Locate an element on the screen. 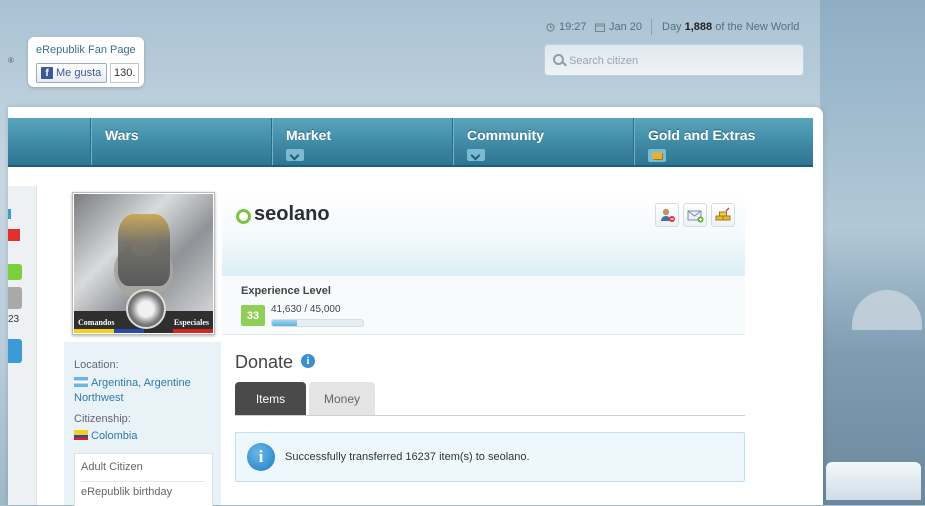 The width and height of the screenshot is (925, 506). citizen-details: Adult Citizen eRepublik birthday is located at coordinates (143, 479).